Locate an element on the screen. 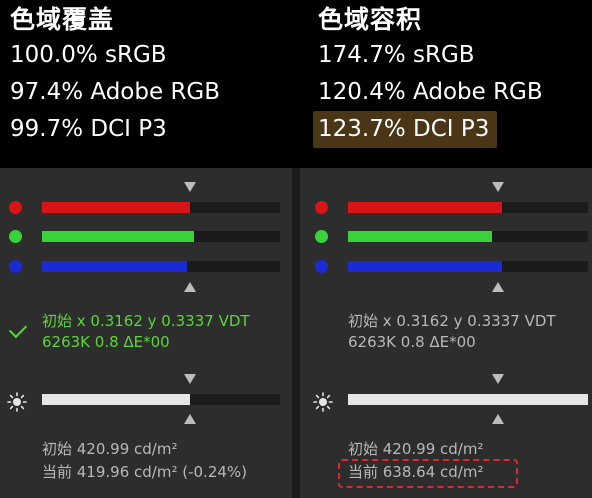 This screenshot has width=592, height=498. volume-srgb: 174.7% sRGB is located at coordinates (396, 55).